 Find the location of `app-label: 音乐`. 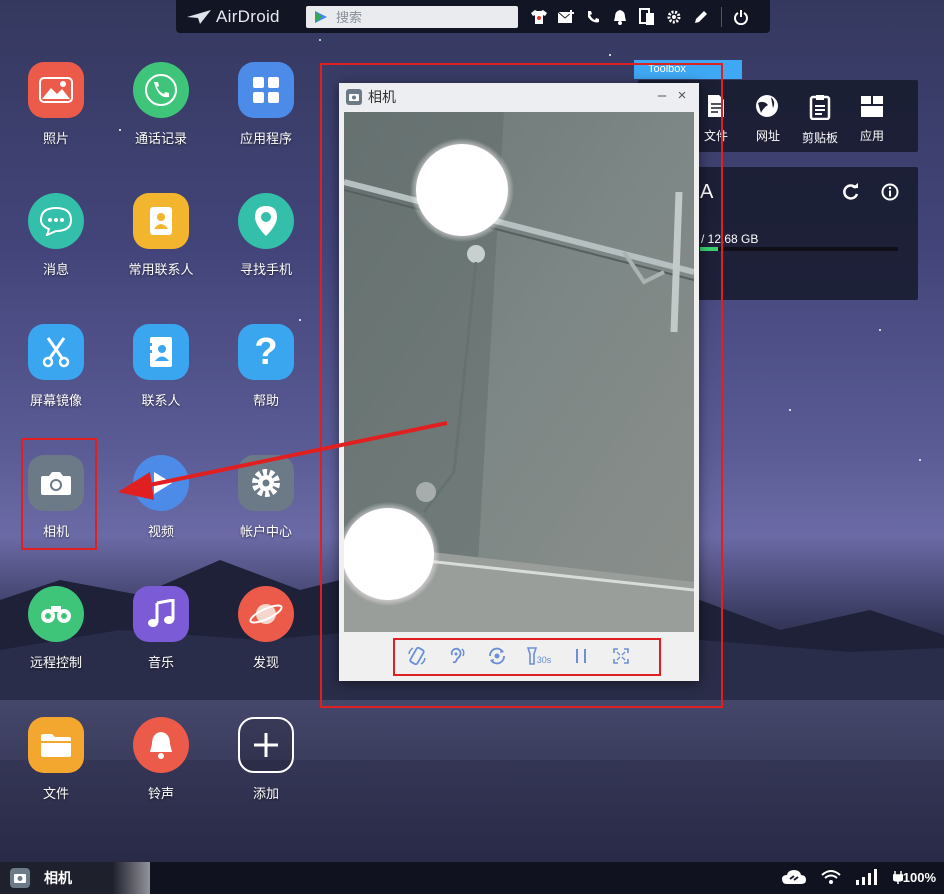

app-label: 音乐 is located at coordinates (160, 662).